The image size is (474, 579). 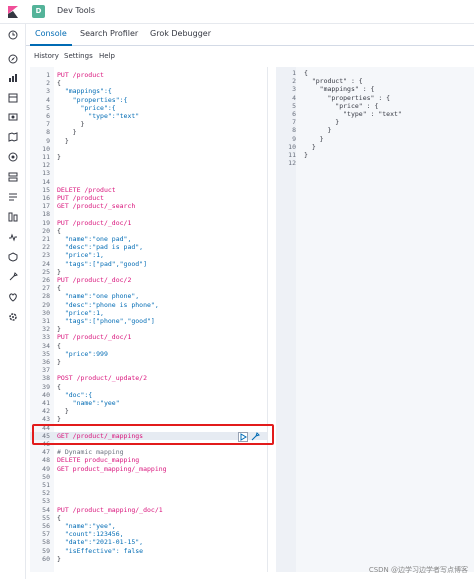 I want to click on editor-line: 39 {, so click(x=148, y=386).